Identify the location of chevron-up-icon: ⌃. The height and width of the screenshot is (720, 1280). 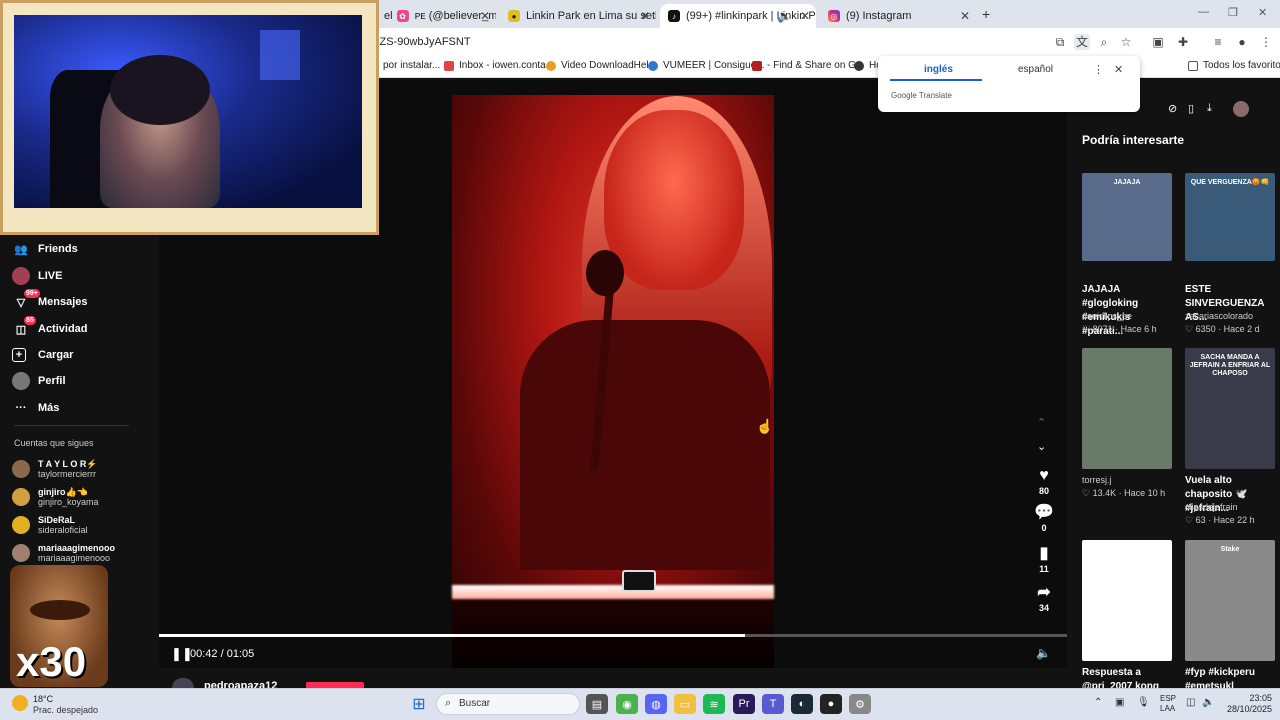
(1098, 702).